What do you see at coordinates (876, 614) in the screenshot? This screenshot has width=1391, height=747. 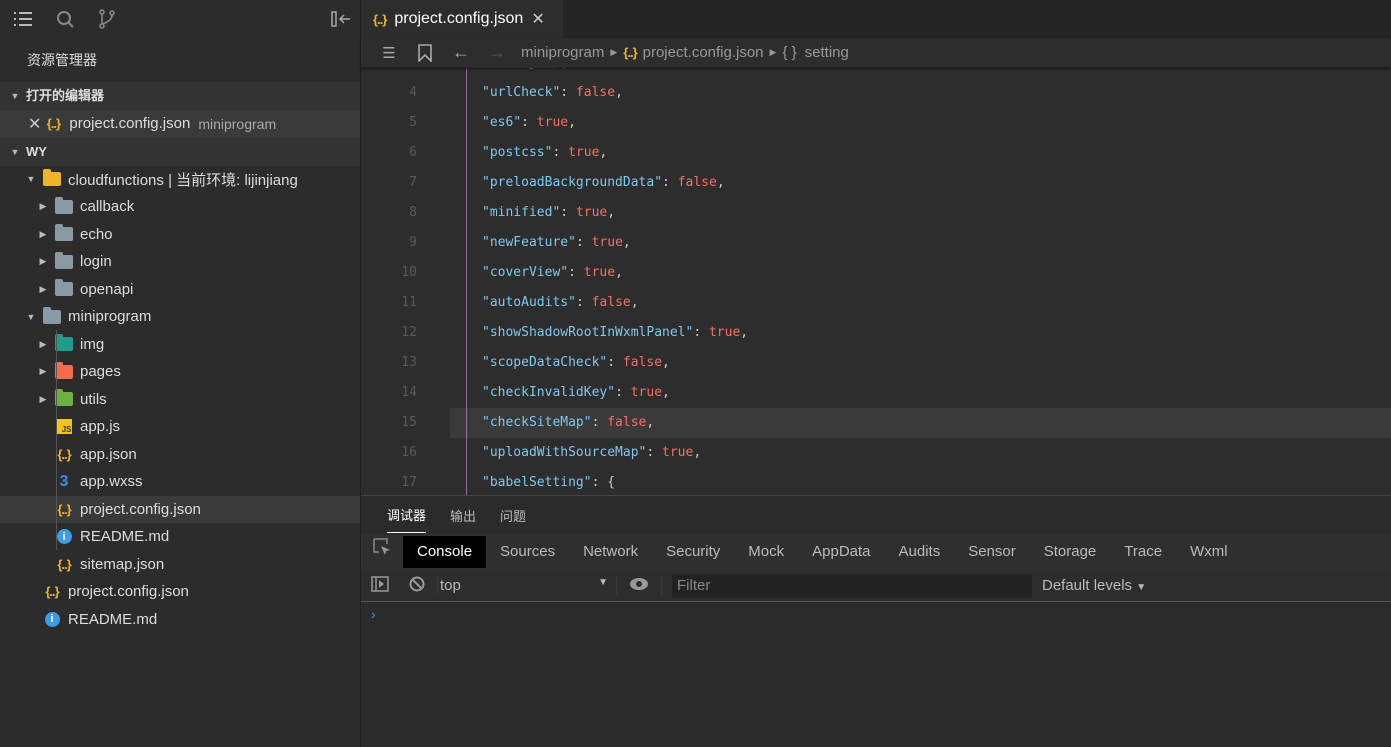 I see `console-prompt: ›` at bounding box center [876, 614].